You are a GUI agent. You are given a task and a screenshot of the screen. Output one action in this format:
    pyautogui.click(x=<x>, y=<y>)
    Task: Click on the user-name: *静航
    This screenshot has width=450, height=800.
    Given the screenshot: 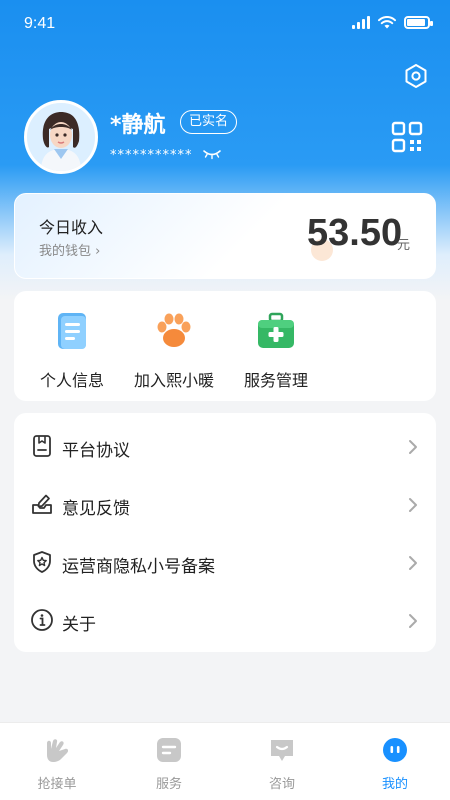 What is the action you would take?
    pyautogui.click(x=138, y=125)
    